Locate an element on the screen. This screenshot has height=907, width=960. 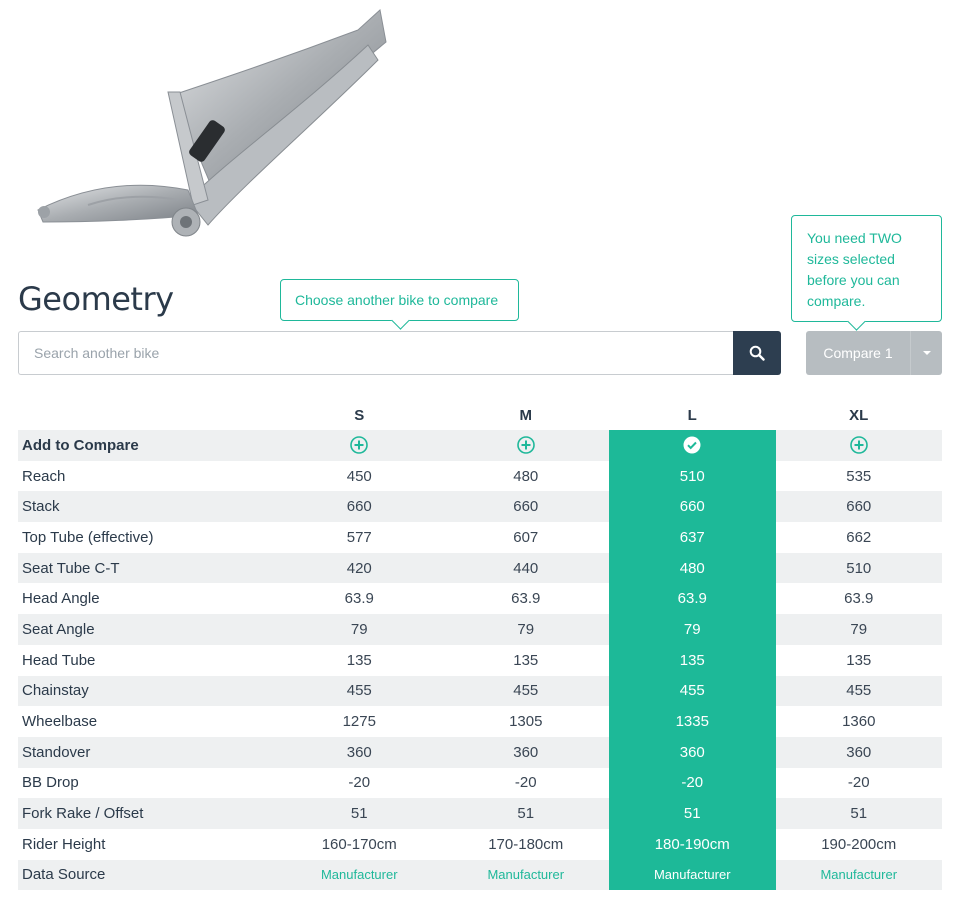
add-size-m-cell is located at coordinates (525, 445).